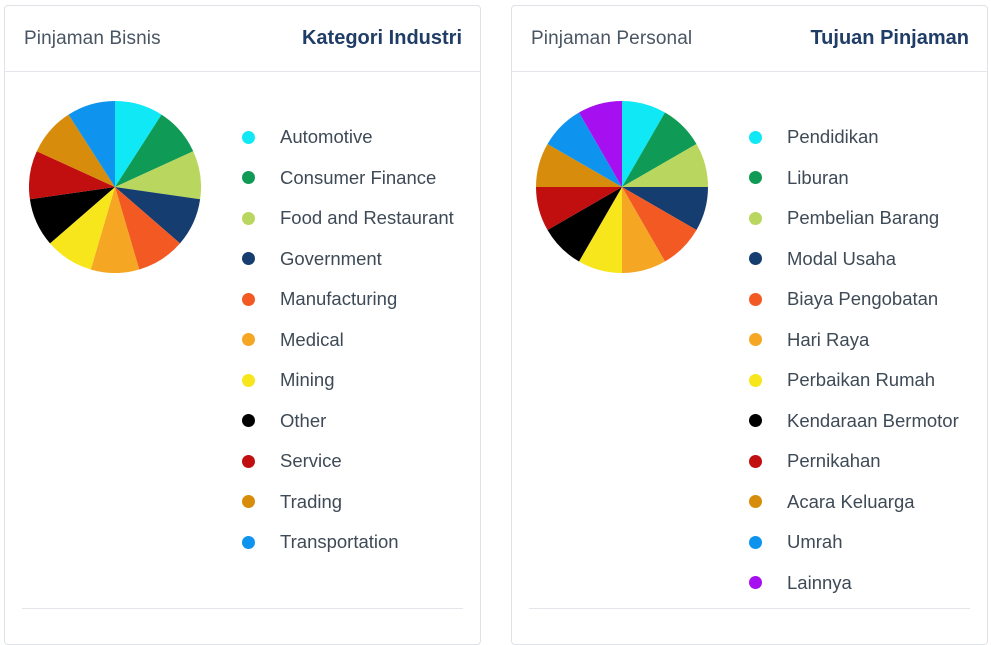 The width and height of the screenshot is (991, 645). What do you see at coordinates (326, 137) in the screenshot?
I see `legend-label: Automotive` at bounding box center [326, 137].